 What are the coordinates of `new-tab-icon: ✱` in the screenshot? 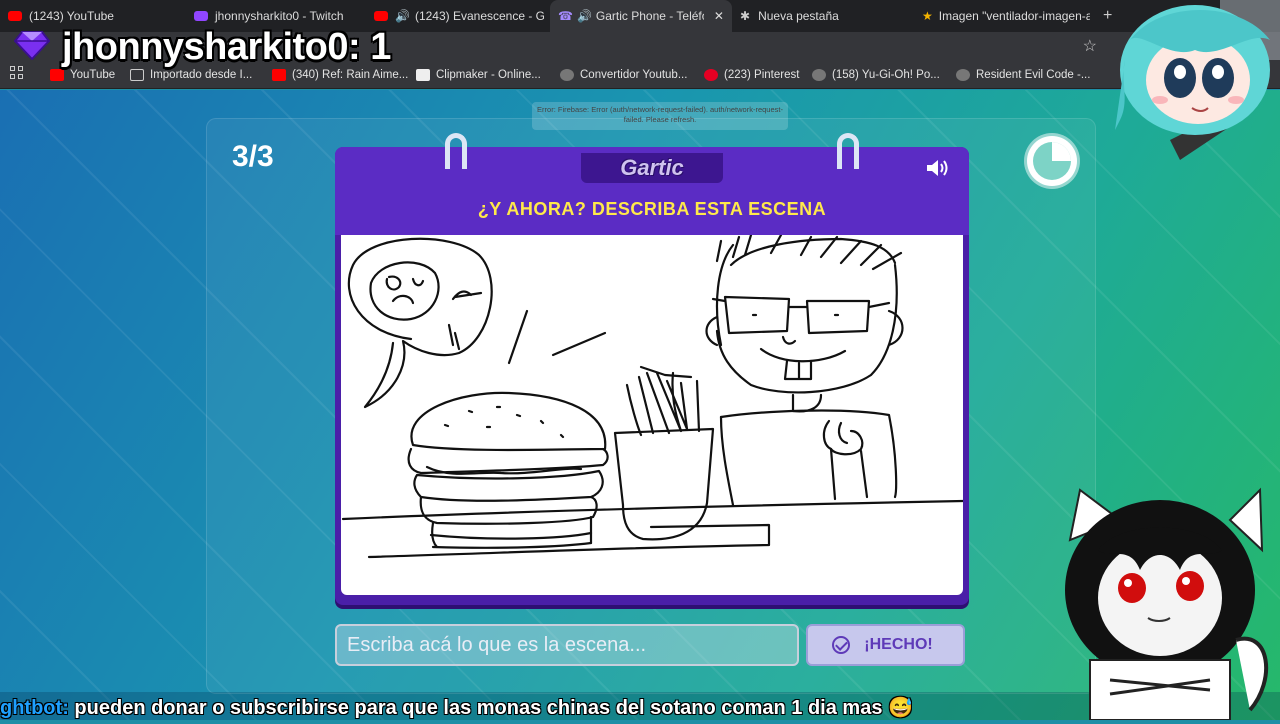 It's located at (745, 16).